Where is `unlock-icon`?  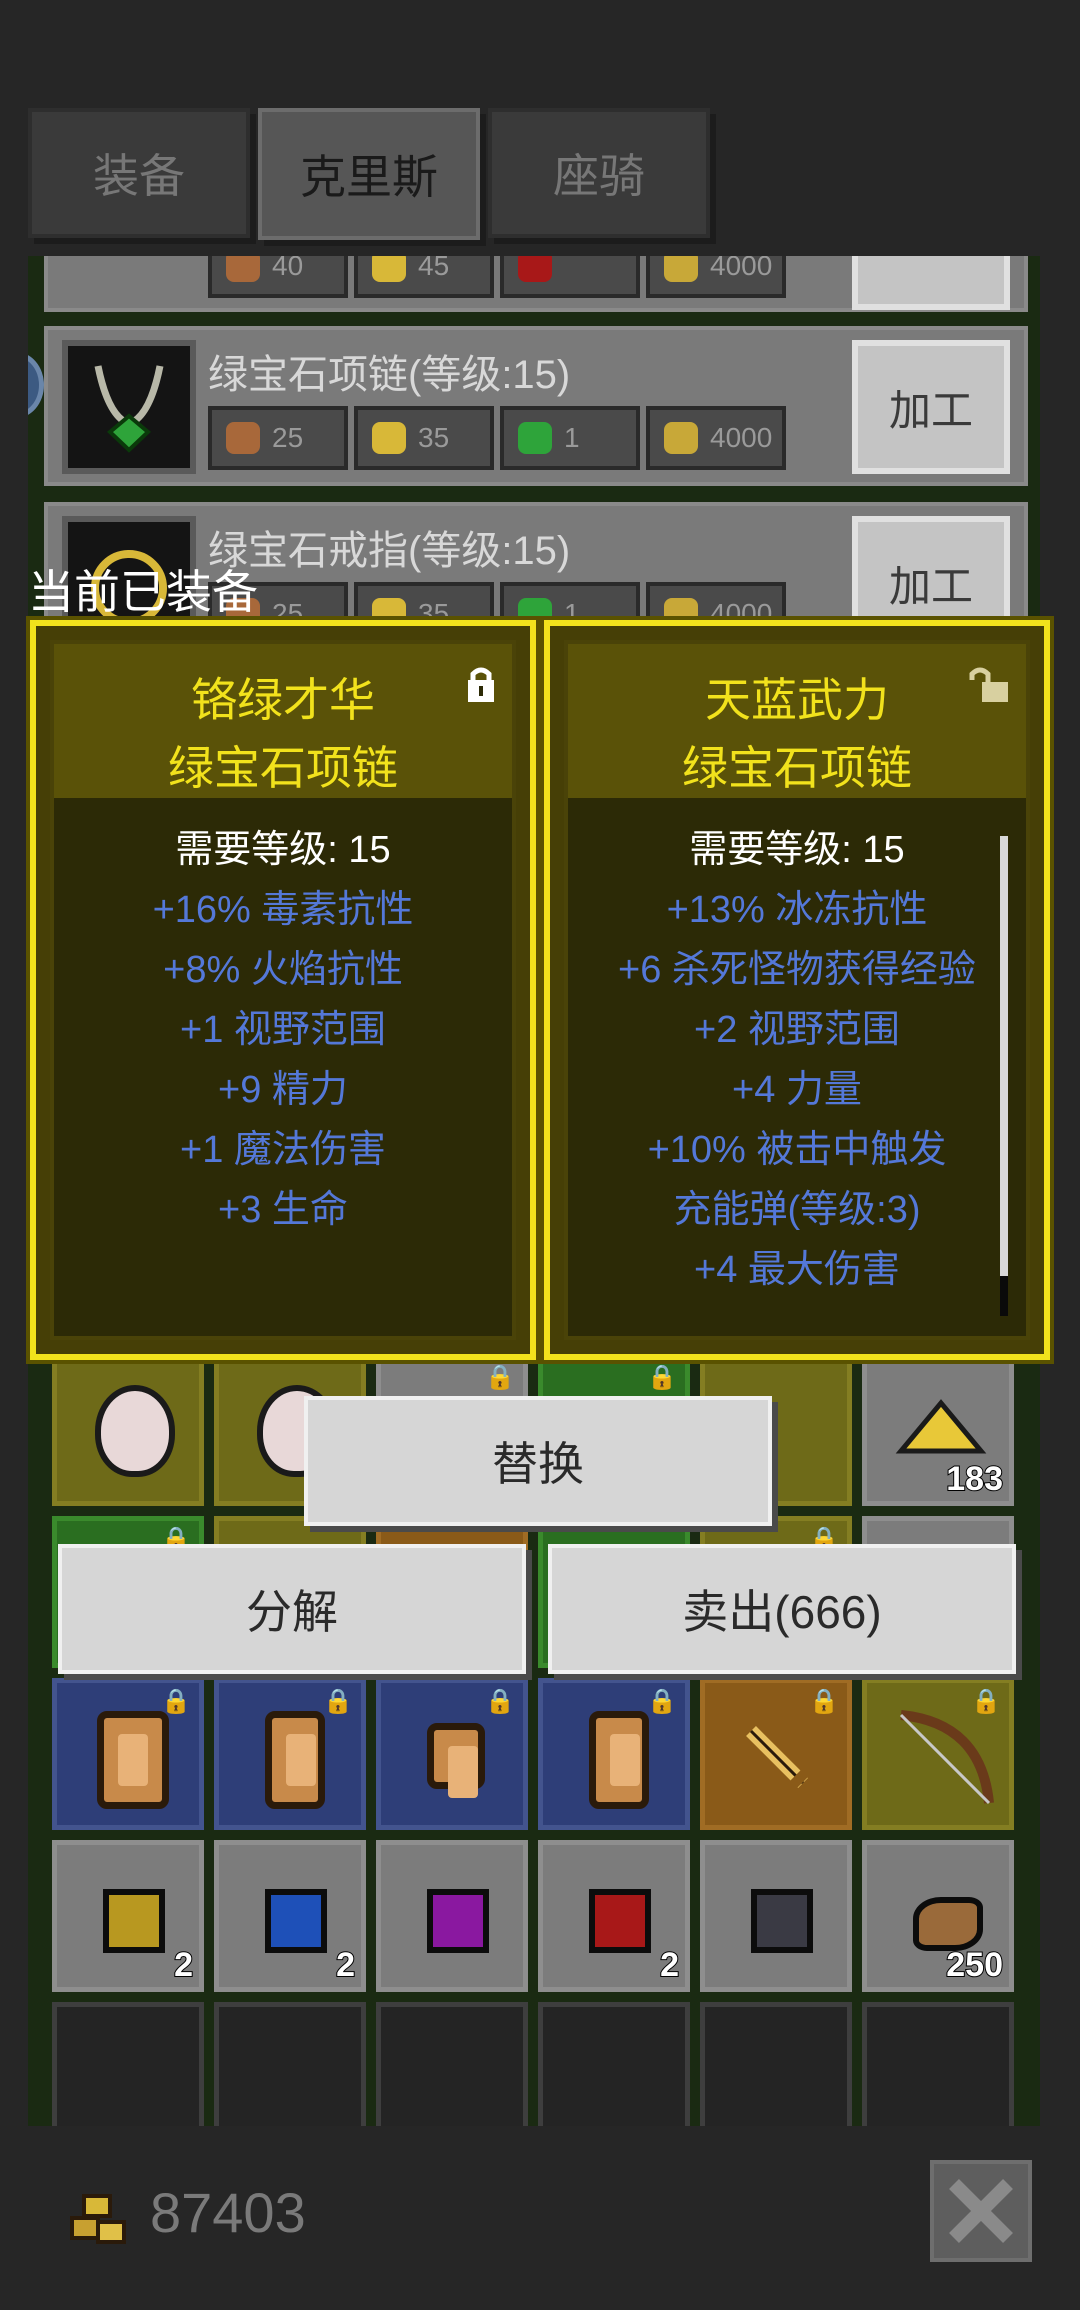
unlock-icon is located at coordinates (990, 684).